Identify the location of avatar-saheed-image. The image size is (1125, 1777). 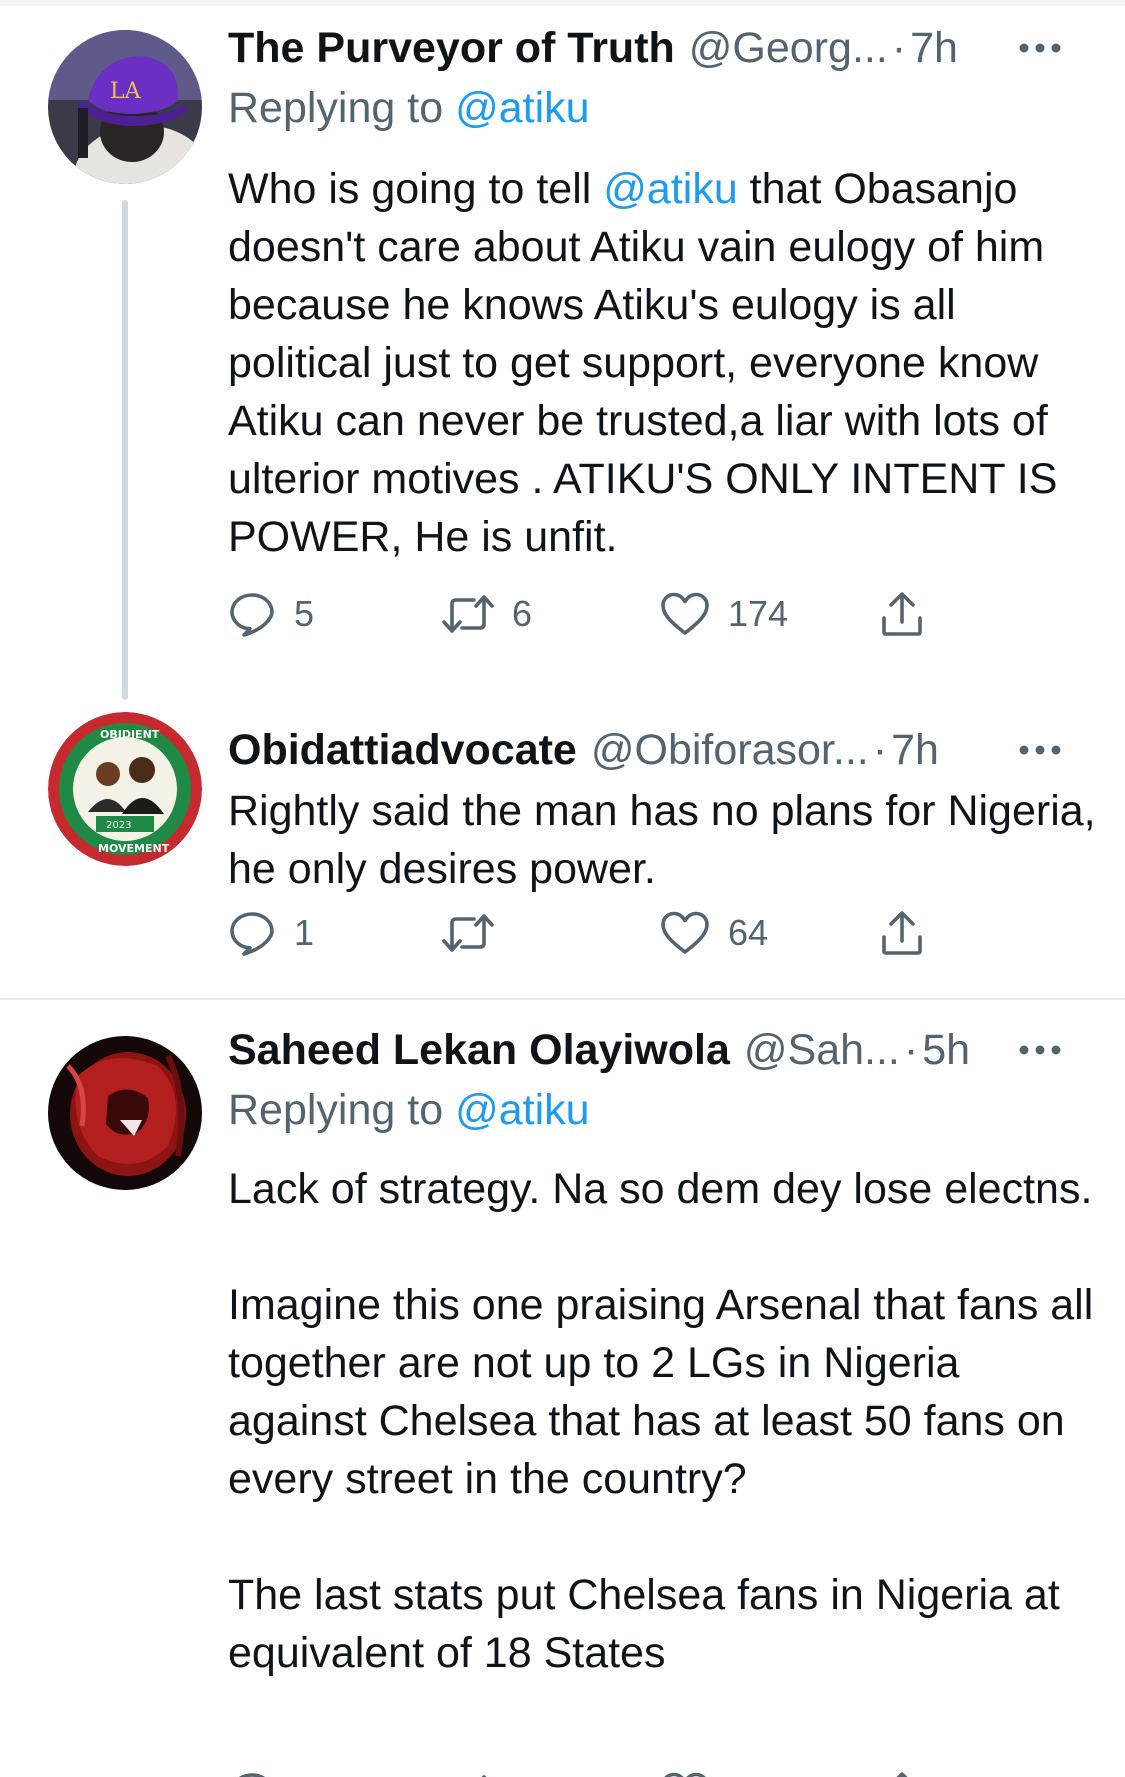
(125, 1113).